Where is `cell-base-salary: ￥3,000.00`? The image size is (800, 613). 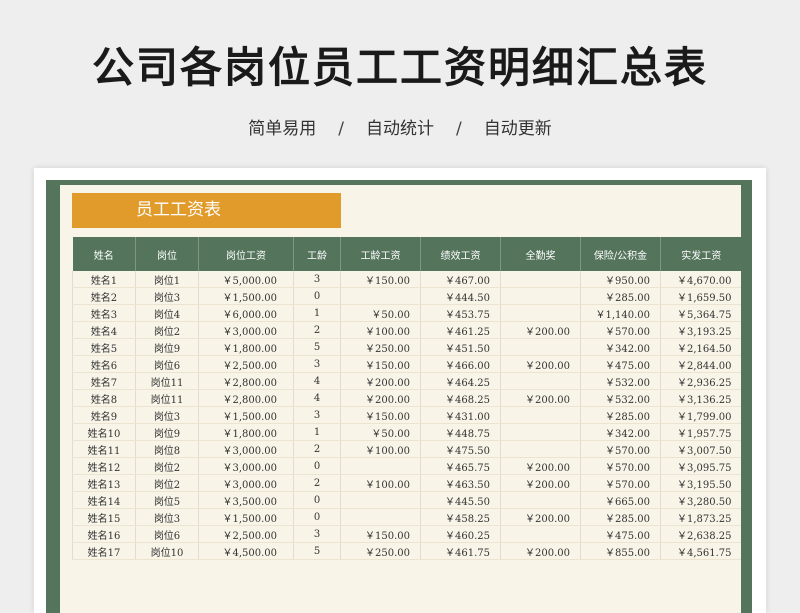
cell-base-salary: ￥3,000.00 is located at coordinates (246, 449).